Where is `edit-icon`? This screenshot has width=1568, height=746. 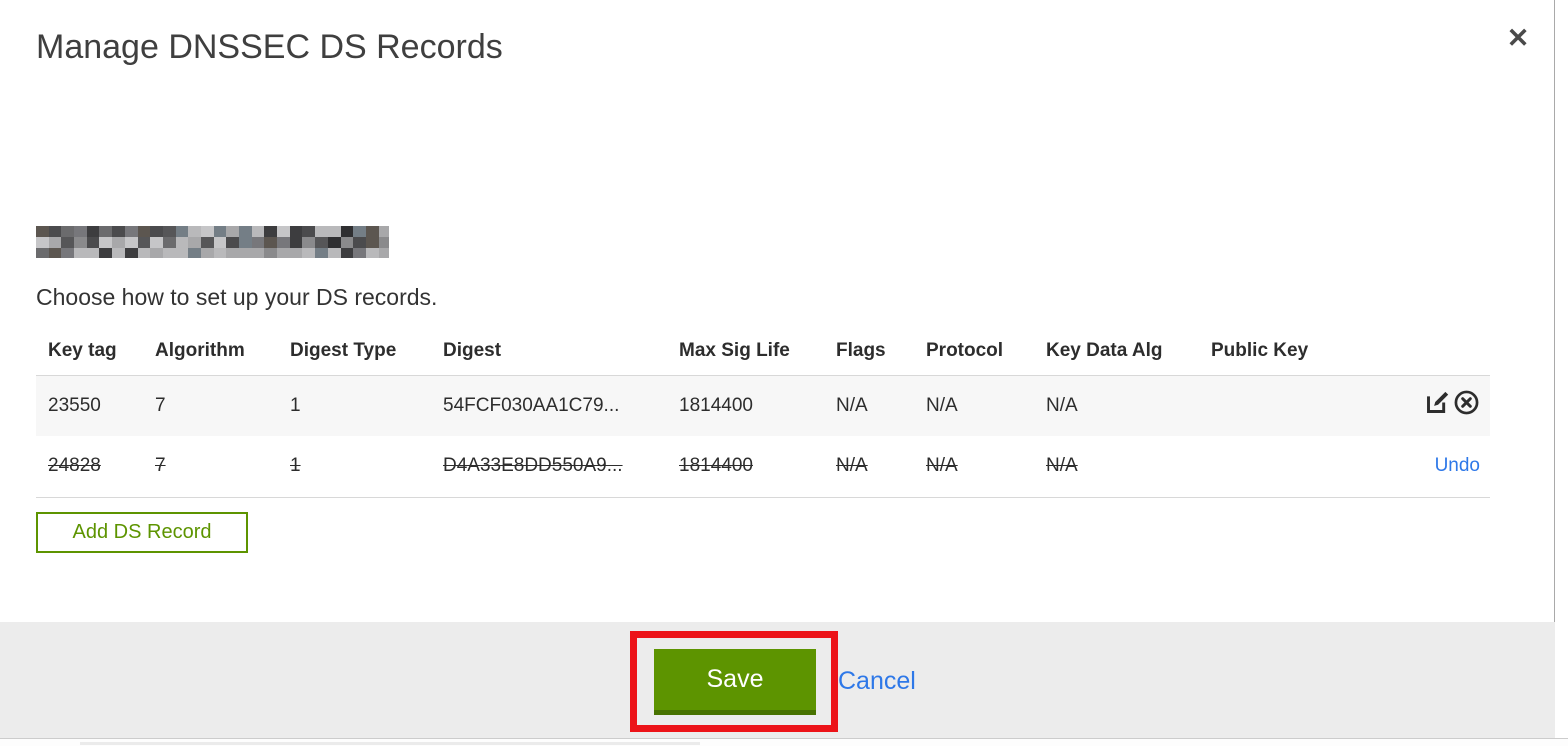
edit-icon is located at coordinates (1437, 405).